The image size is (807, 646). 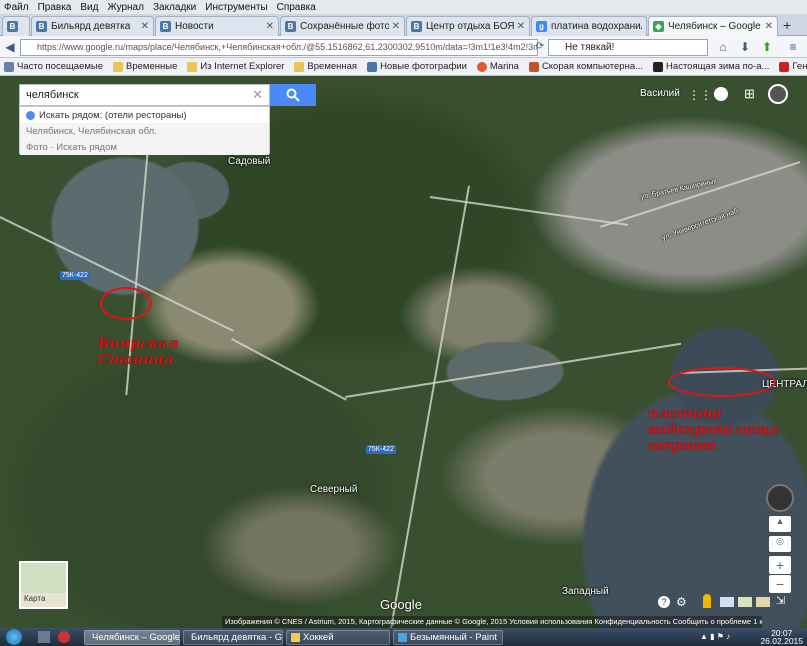 I want to click on thumbnail-label: Карта, so click(x=35, y=598).